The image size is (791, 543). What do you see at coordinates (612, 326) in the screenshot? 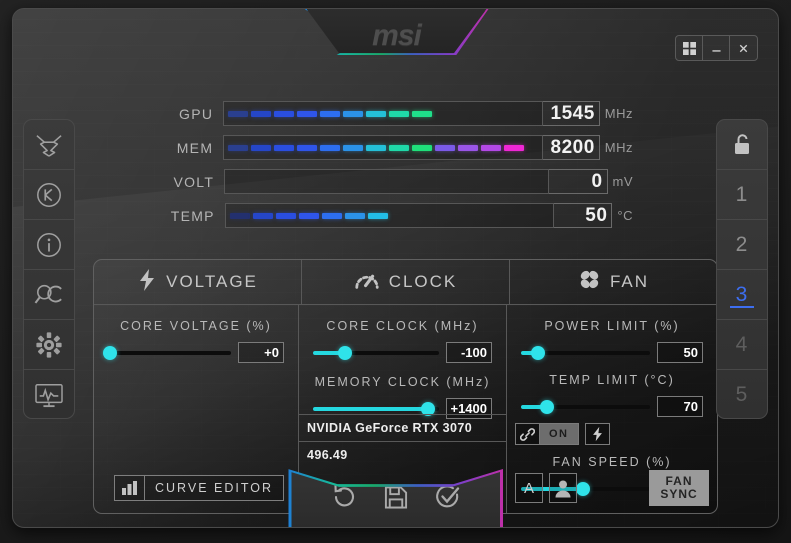
I see `power-limit-label: POWER LIMIT (%)` at bounding box center [612, 326].